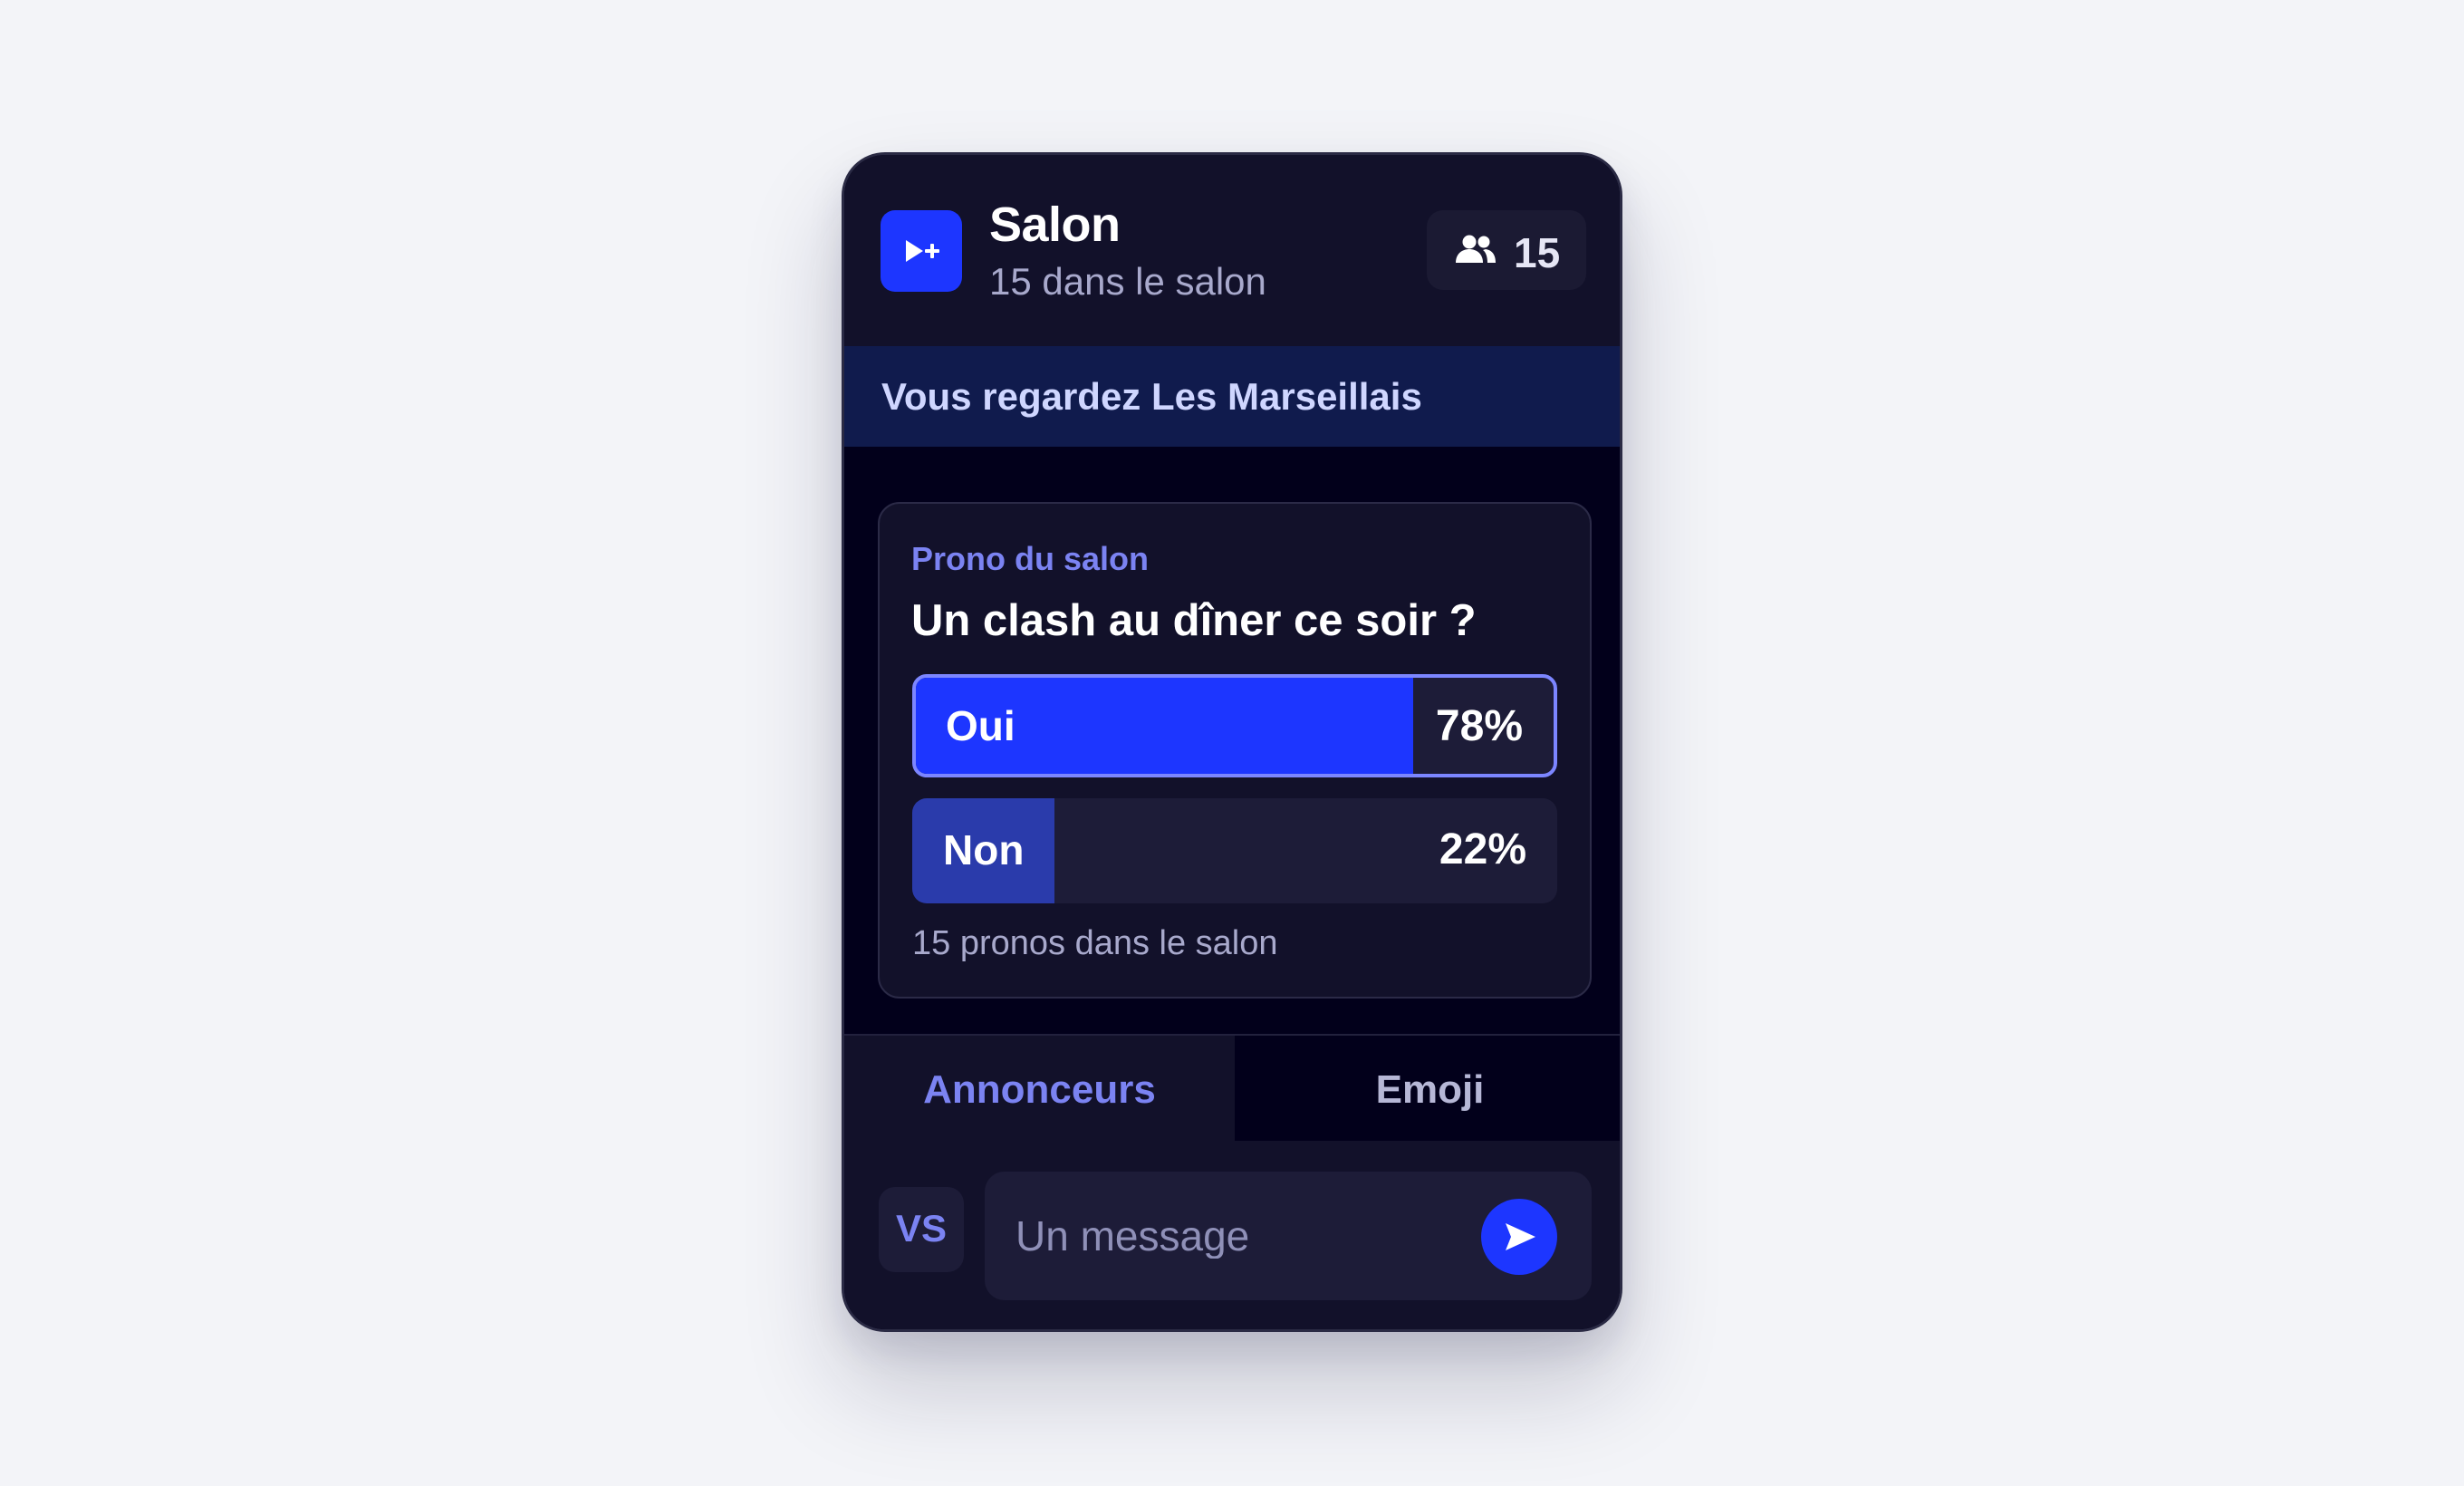 This screenshot has width=2464, height=1486. I want to click on tab-label: Annonceurs, so click(1039, 1089).